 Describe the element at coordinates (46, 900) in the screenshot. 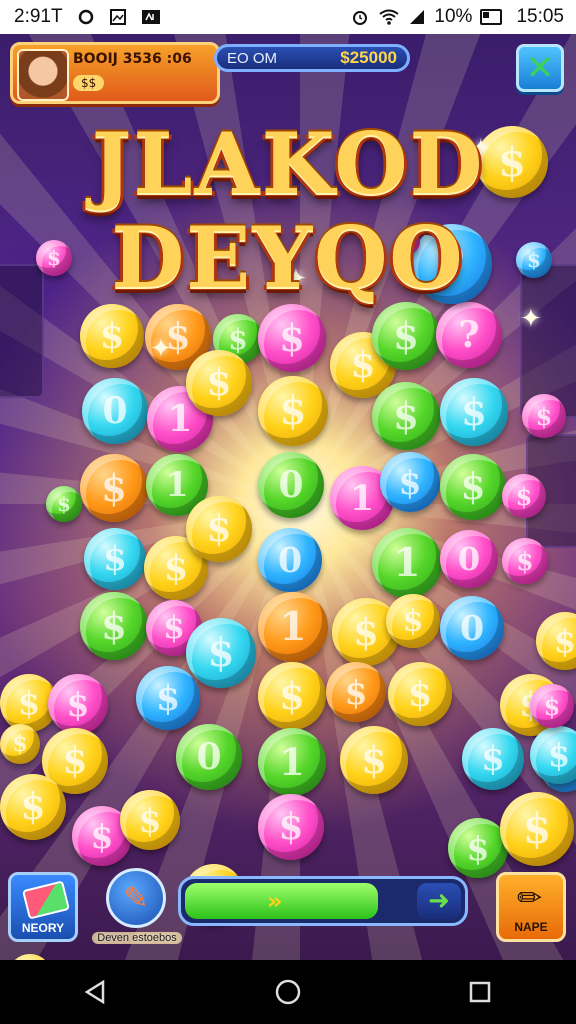

I see `eraser-icon` at that location.